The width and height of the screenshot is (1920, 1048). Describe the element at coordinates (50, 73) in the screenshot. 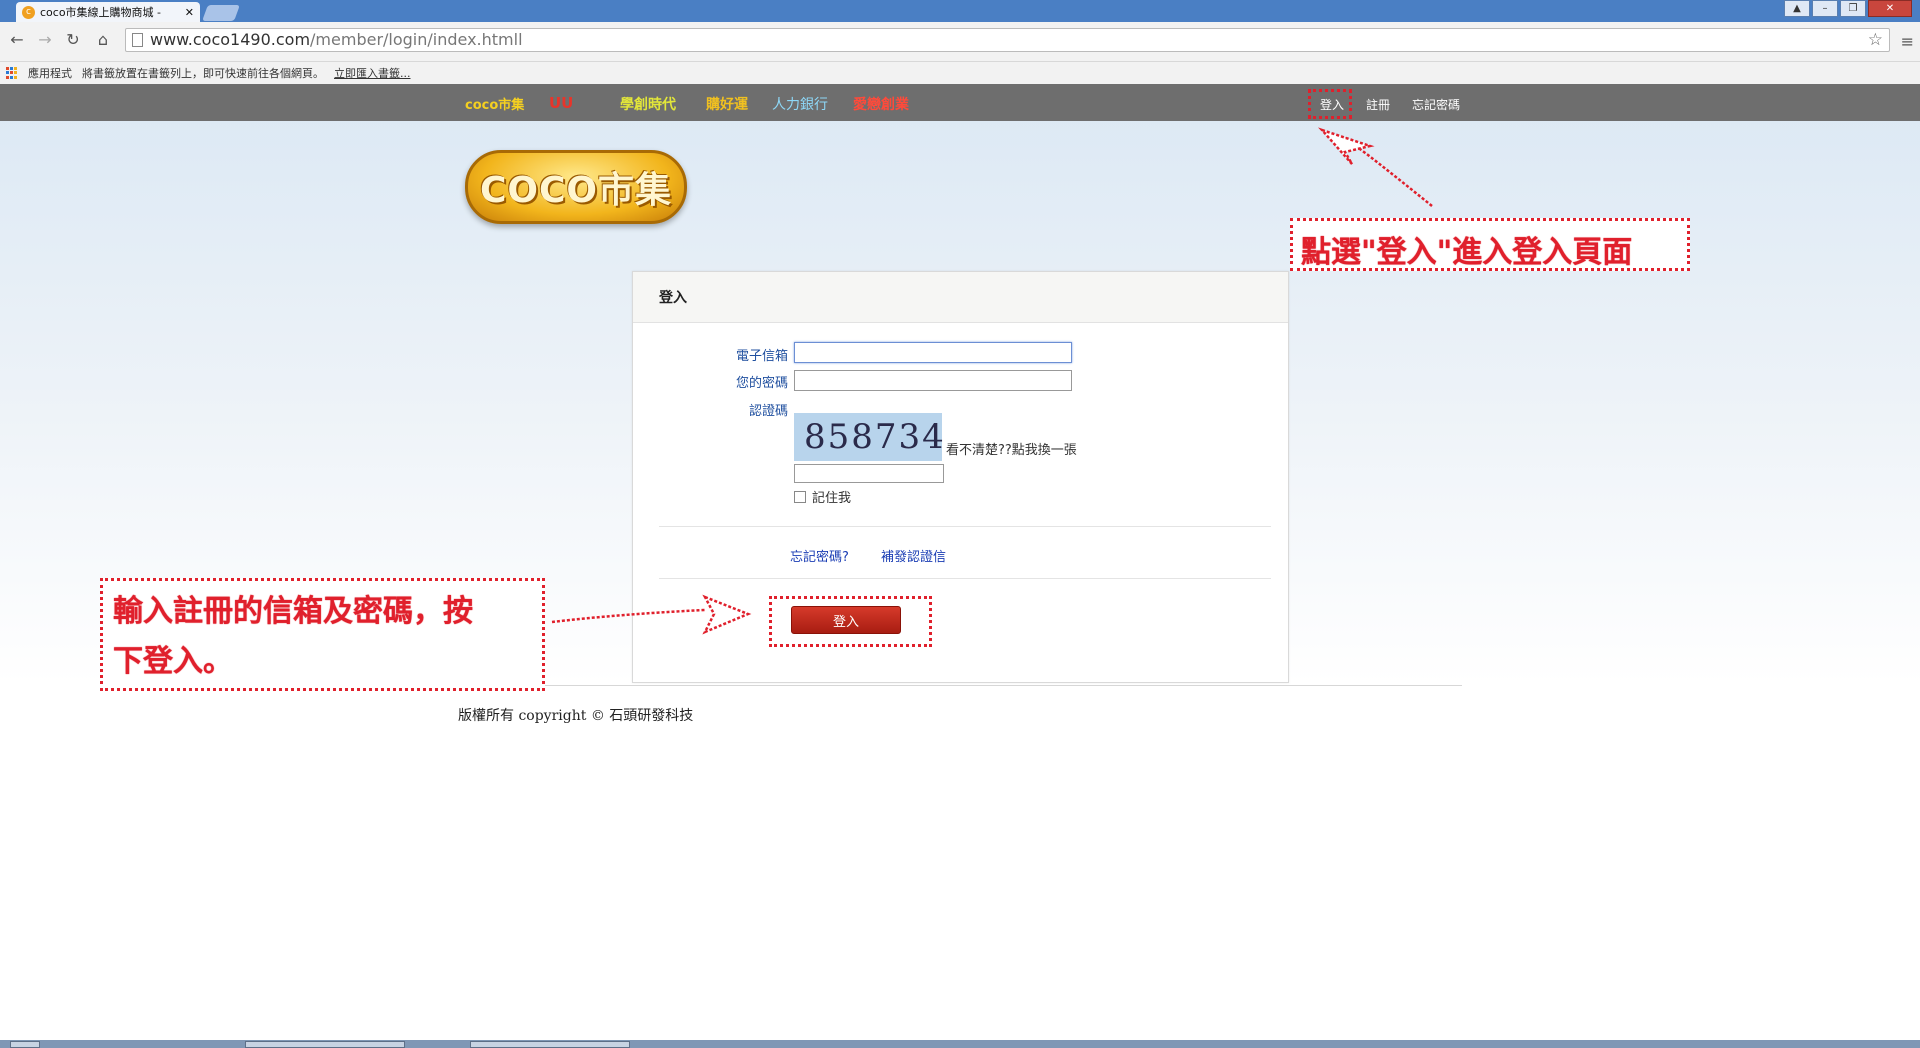

I see `apps-label: 應用程式` at that location.